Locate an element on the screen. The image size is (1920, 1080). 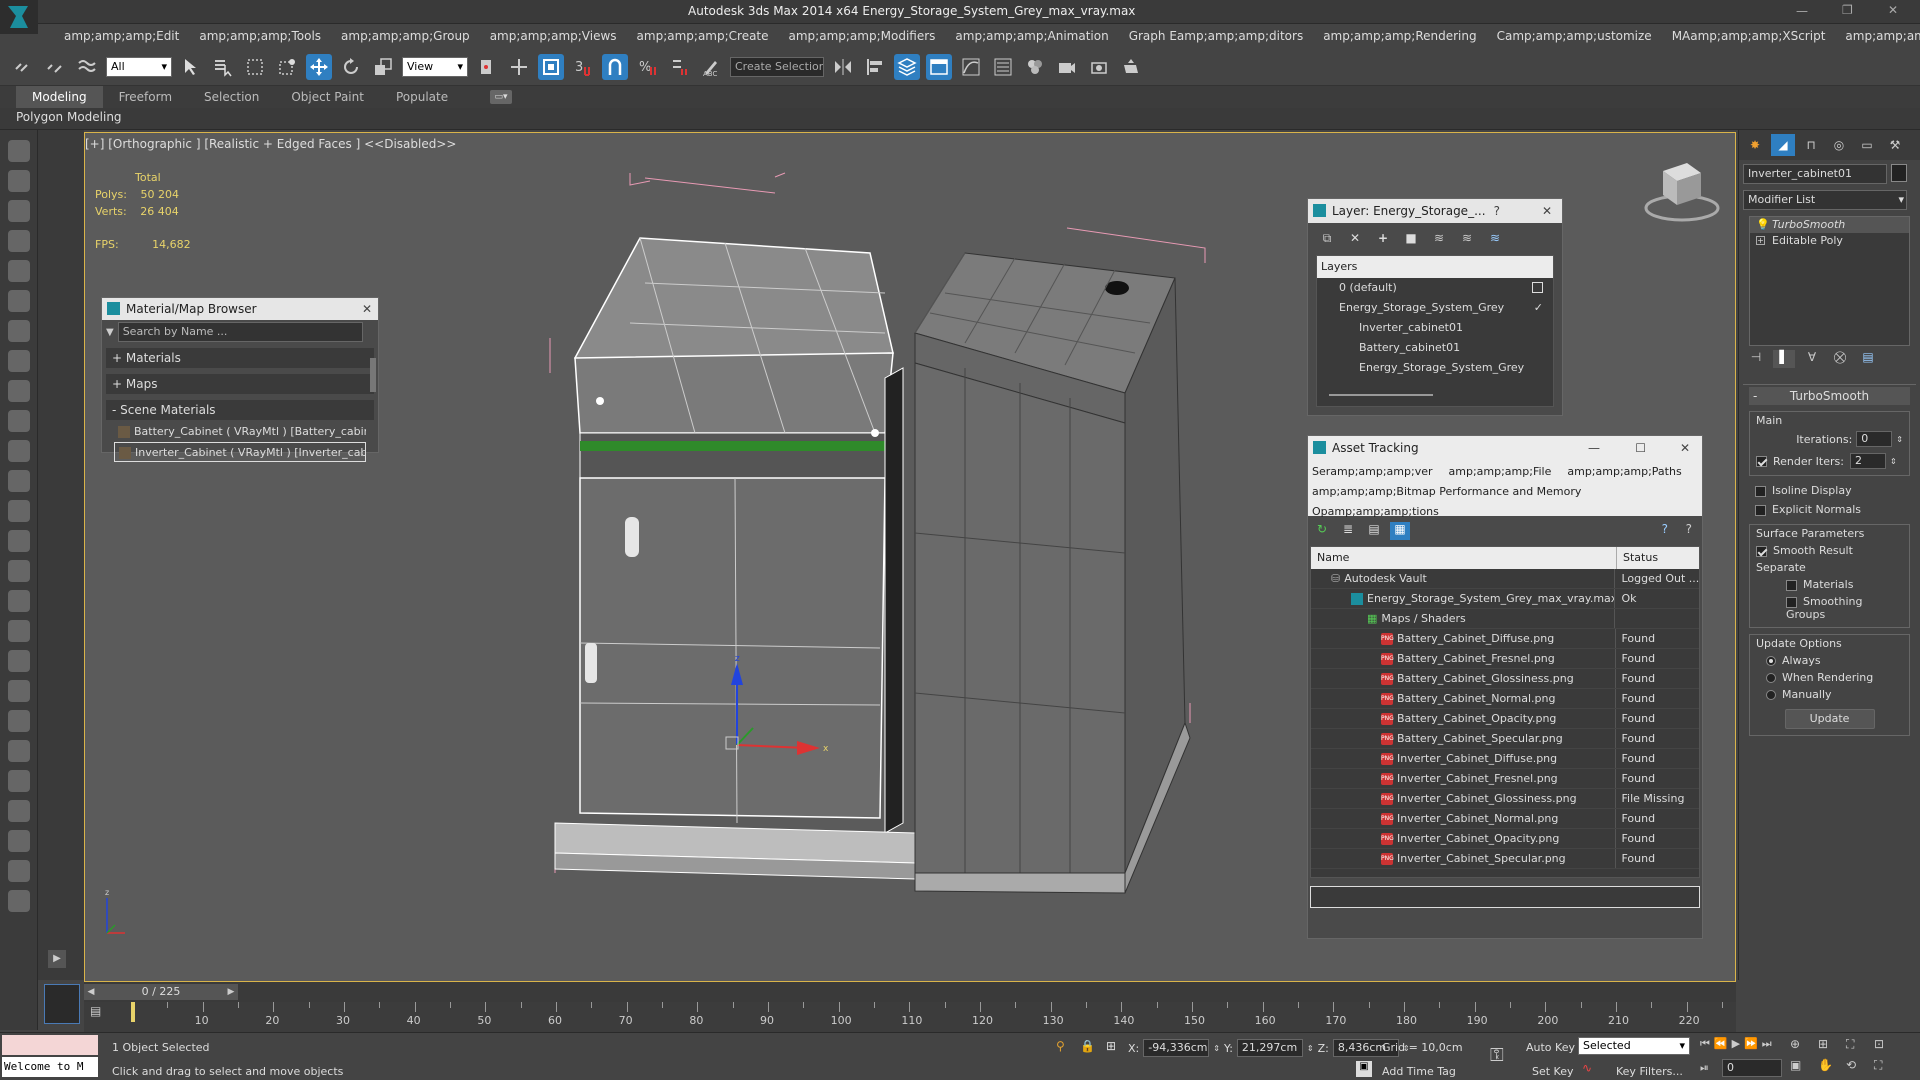
percent-snap-icon: % is located at coordinates (647, 67).